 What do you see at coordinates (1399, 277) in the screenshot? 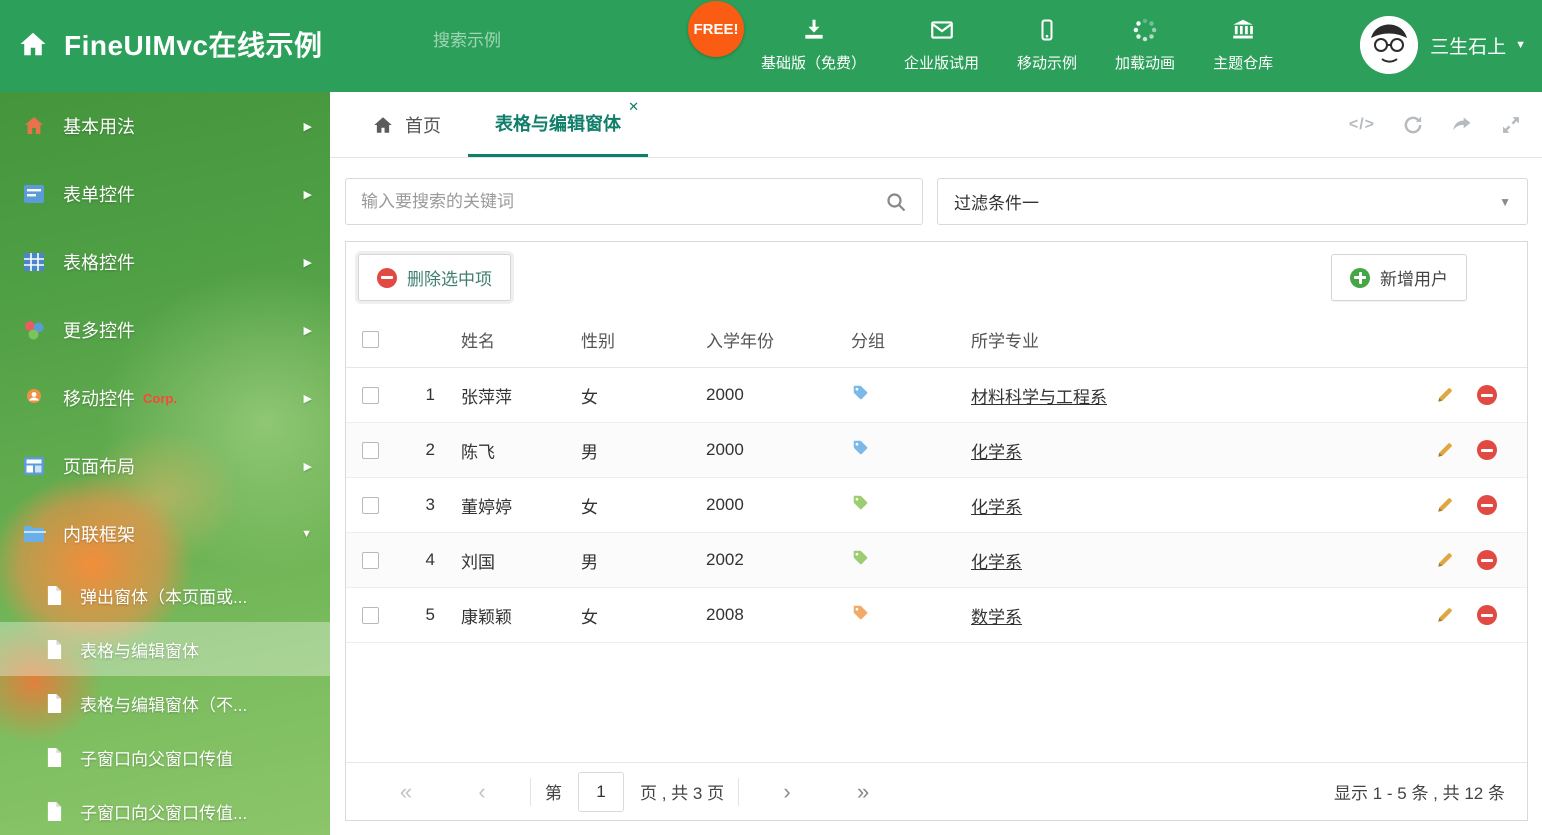
I see `add-user-button: 新增用户` at bounding box center [1399, 277].